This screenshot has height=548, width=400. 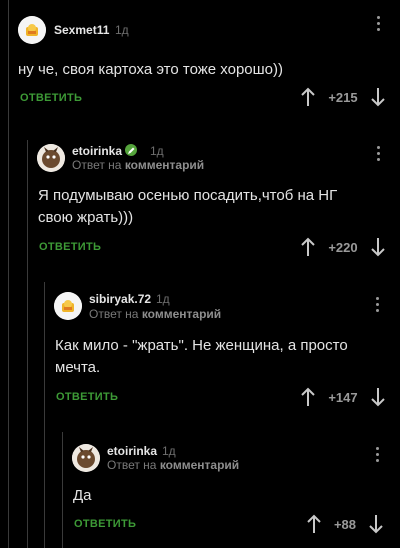 I want to click on username: Sexmet11, so click(x=81, y=30).